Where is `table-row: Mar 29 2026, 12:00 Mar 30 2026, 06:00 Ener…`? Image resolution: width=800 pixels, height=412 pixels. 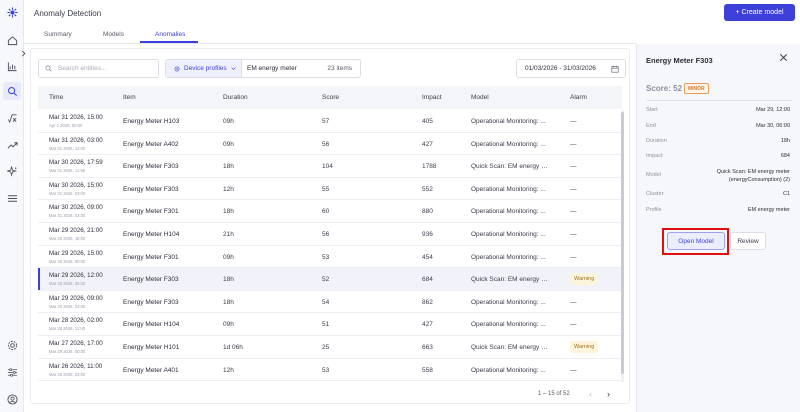
table-row: Mar 29 2026, 12:00 Mar 30 2026, 06:00 Ener… is located at coordinates (330, 279).